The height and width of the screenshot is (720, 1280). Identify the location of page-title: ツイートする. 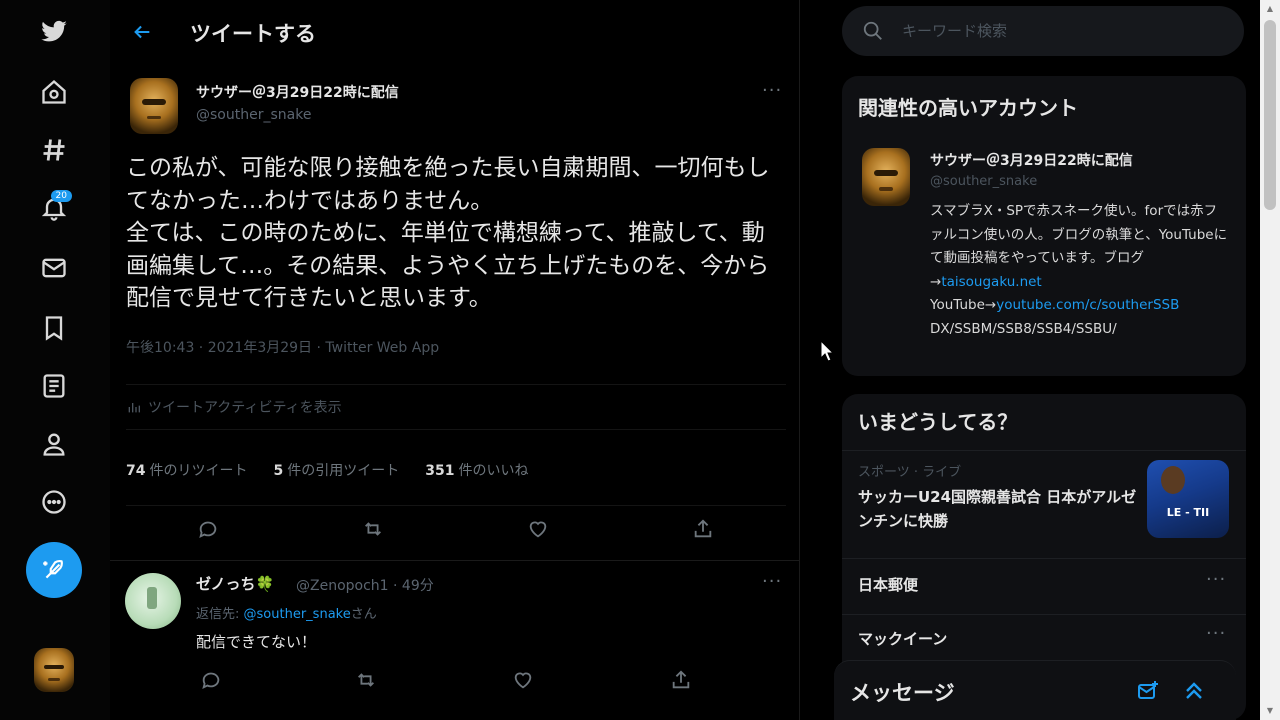
(253, 34).